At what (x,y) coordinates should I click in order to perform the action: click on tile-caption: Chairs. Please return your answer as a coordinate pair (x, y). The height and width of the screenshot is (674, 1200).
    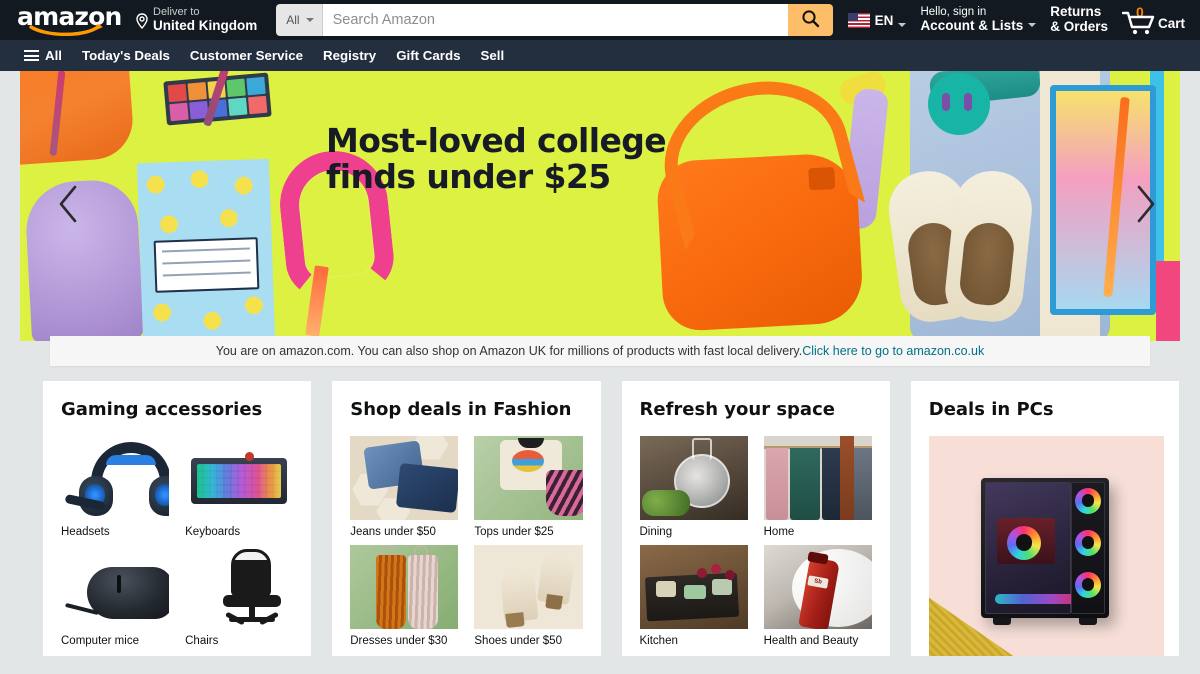
    Looking at the image, I should click on (202, 641).